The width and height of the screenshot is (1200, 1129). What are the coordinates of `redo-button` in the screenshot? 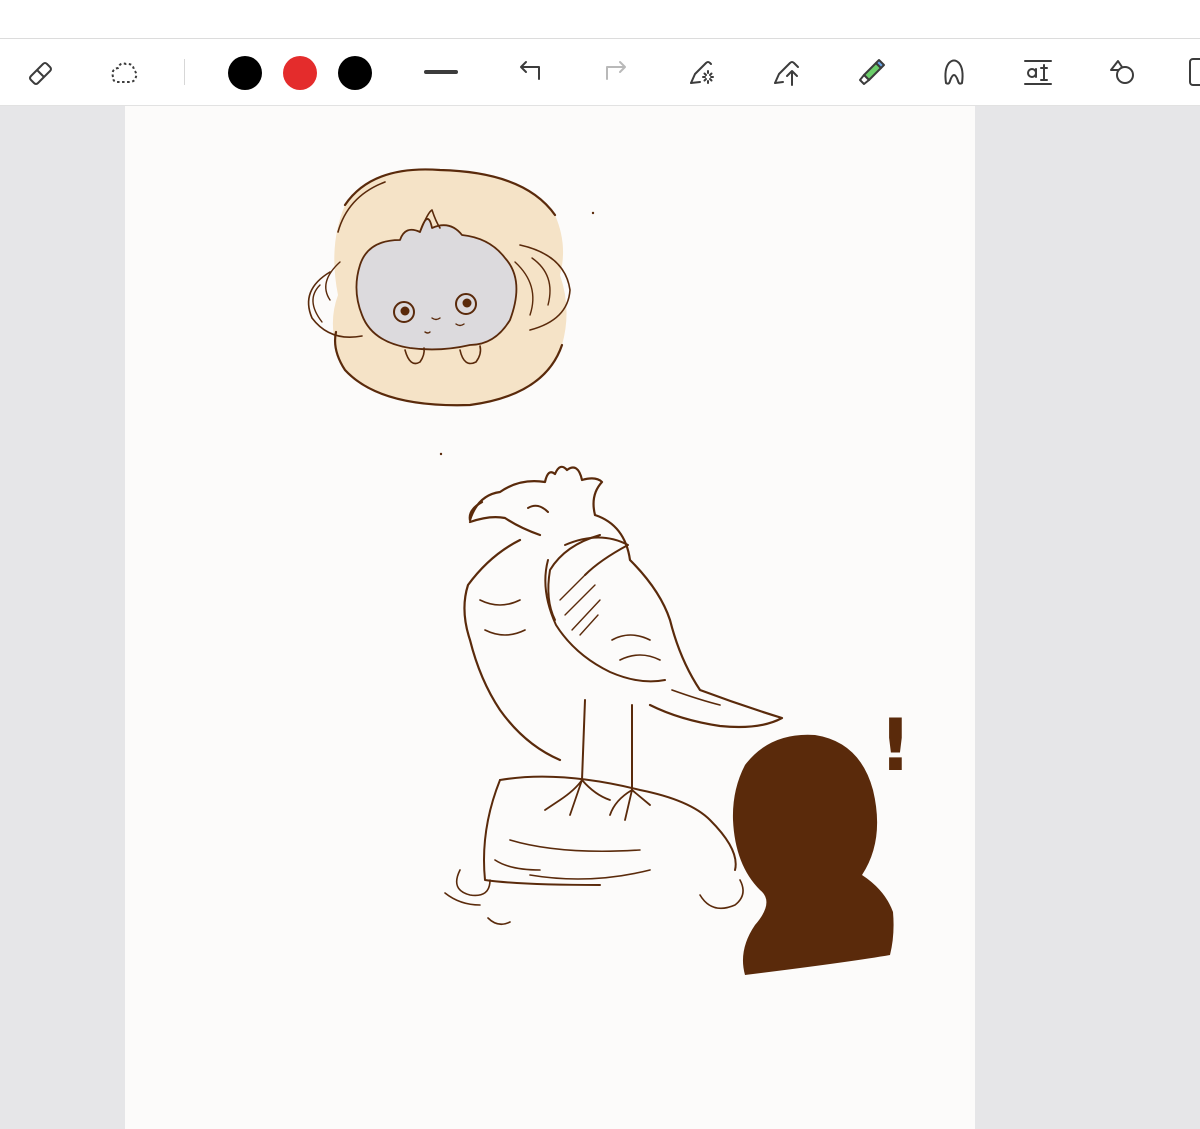 It's located at (617, 72).